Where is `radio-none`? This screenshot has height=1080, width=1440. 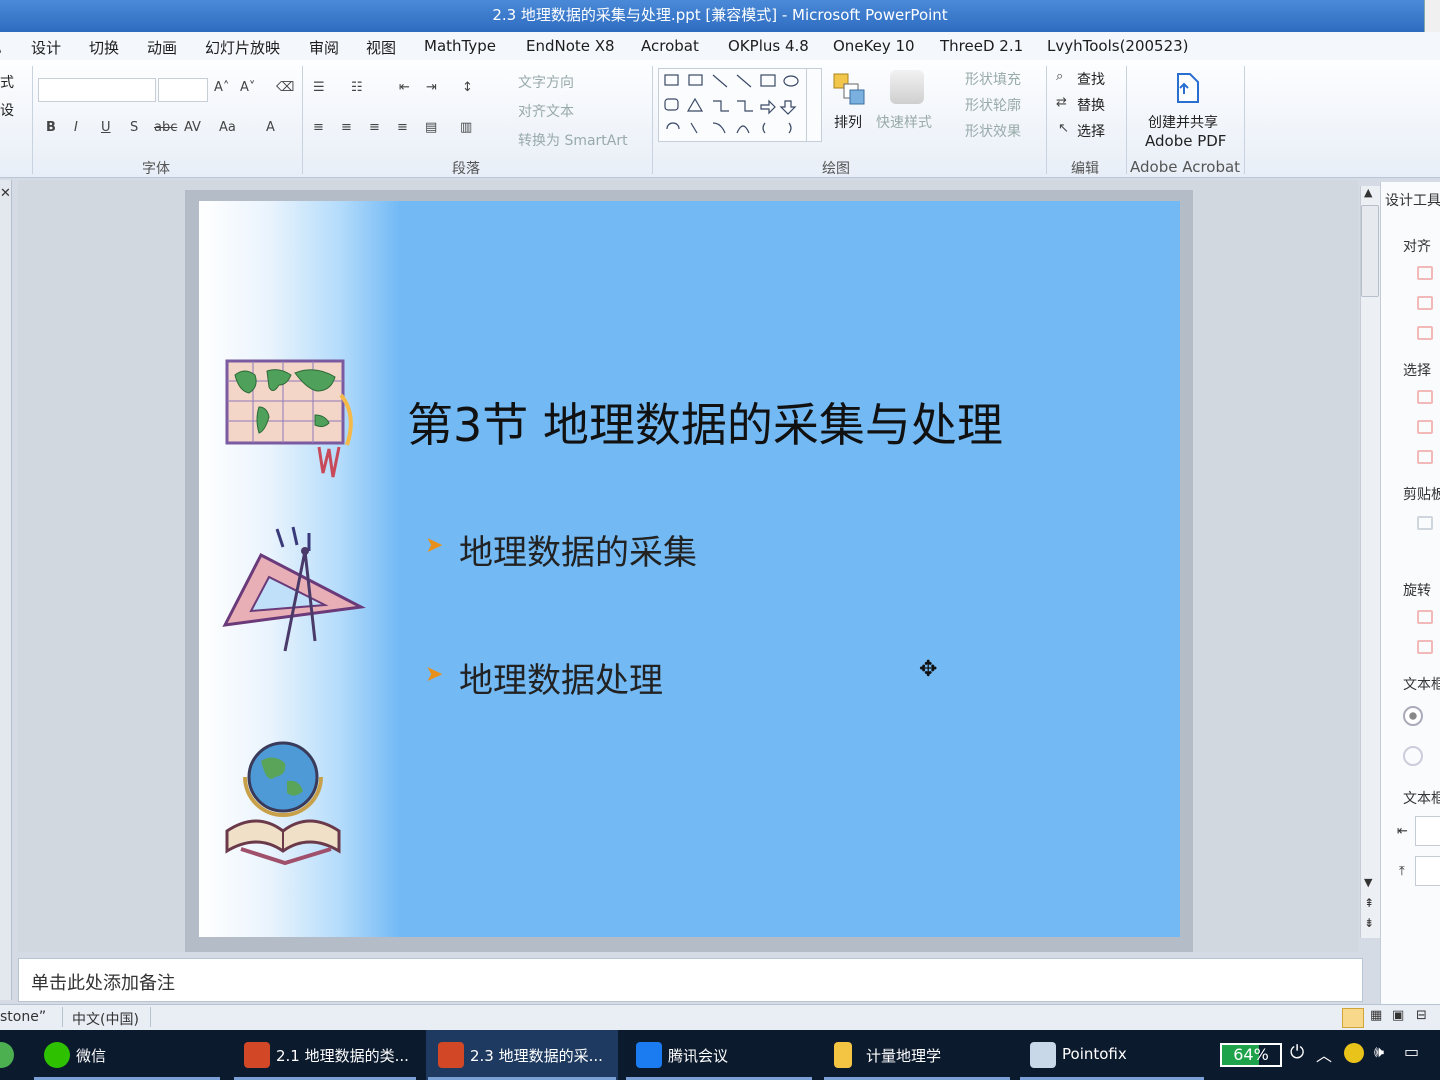 radio-none is located at coordinates (1413, 756).